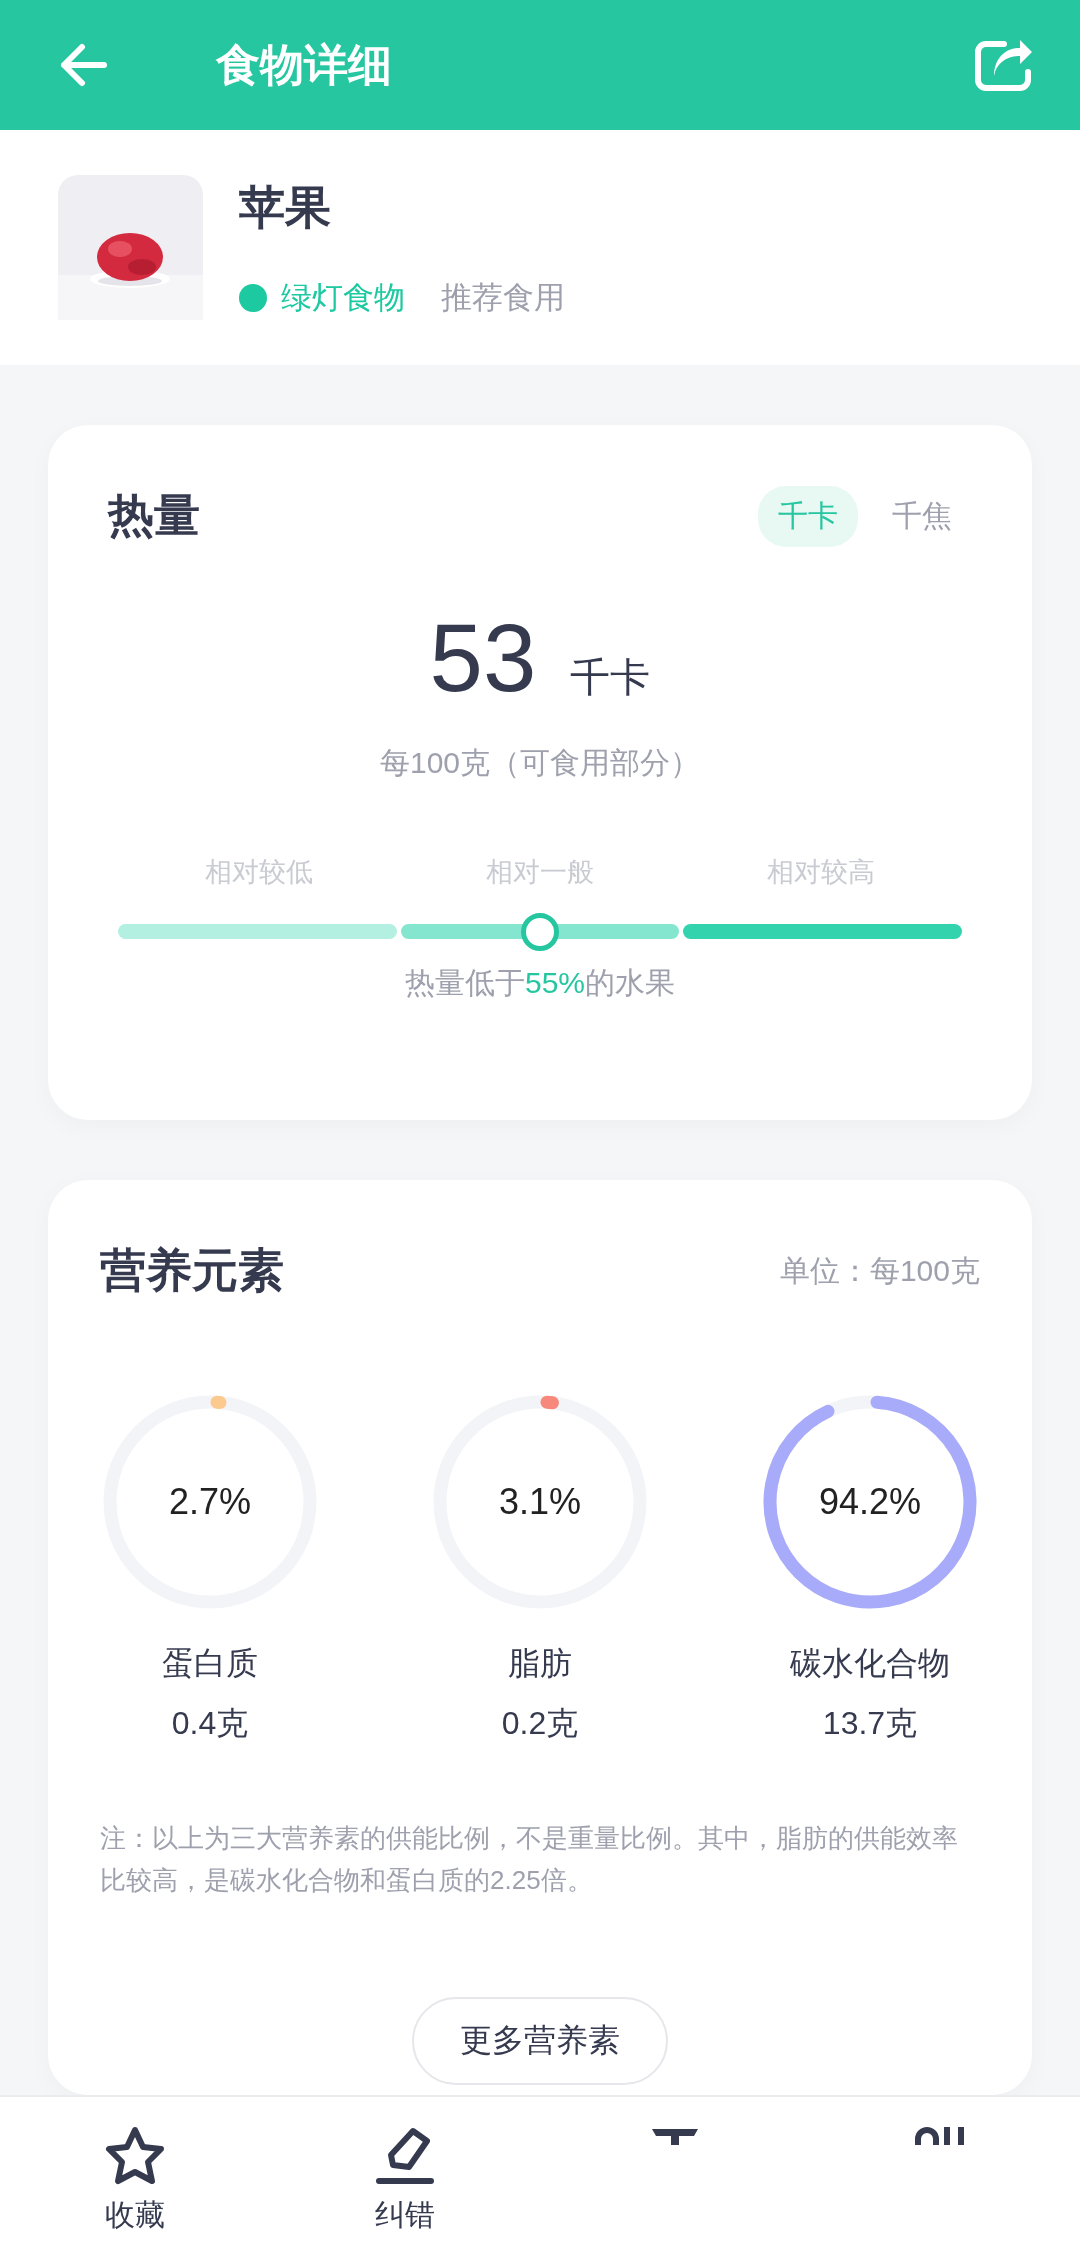 The width and height of the screenshot is (1080, 2243). I want to click on nutrient-name: 脂肪, so click(540, 1663).